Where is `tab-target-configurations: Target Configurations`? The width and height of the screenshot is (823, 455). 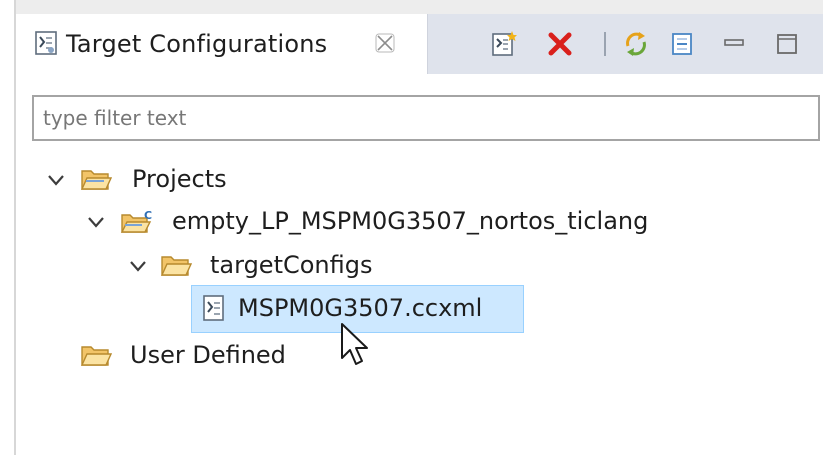
tab-target-configurations: Target Configurations is located at coordinates (222, 44).